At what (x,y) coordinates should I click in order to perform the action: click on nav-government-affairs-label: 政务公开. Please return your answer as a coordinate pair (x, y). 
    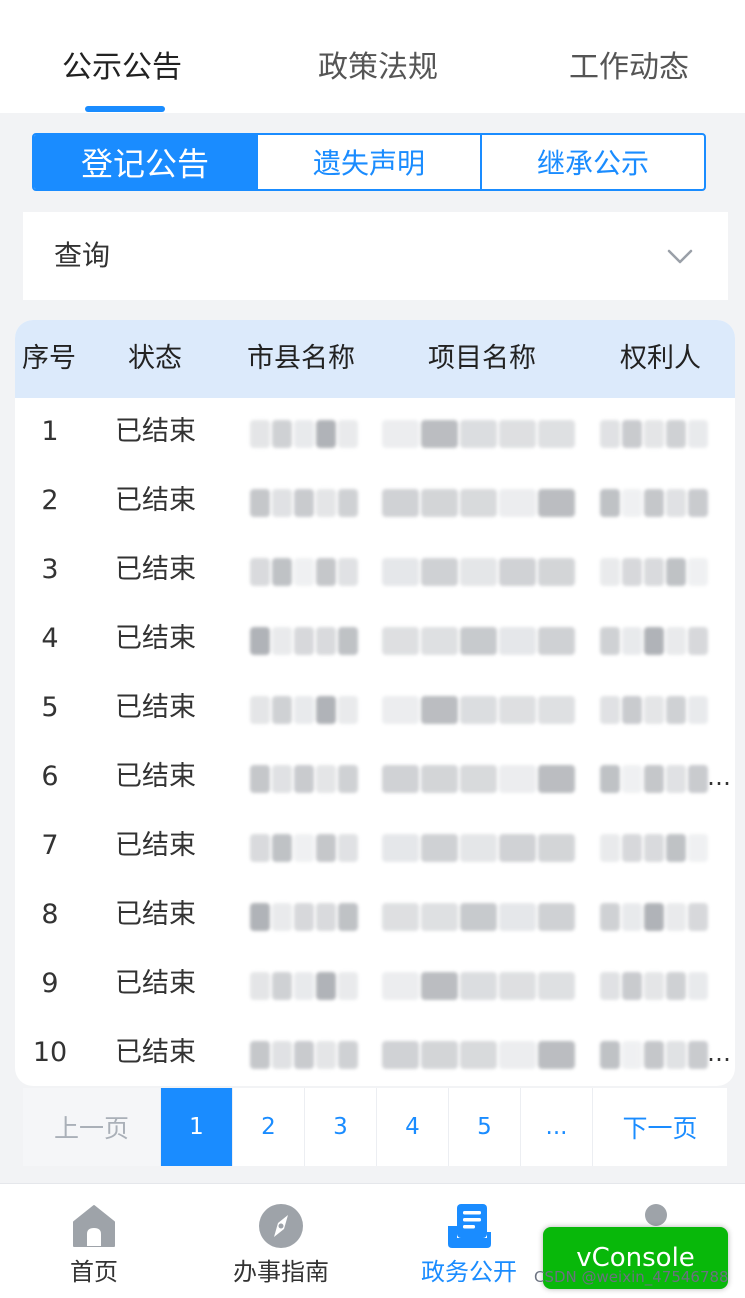
    Looking at the image, I should click on (469, 1272).